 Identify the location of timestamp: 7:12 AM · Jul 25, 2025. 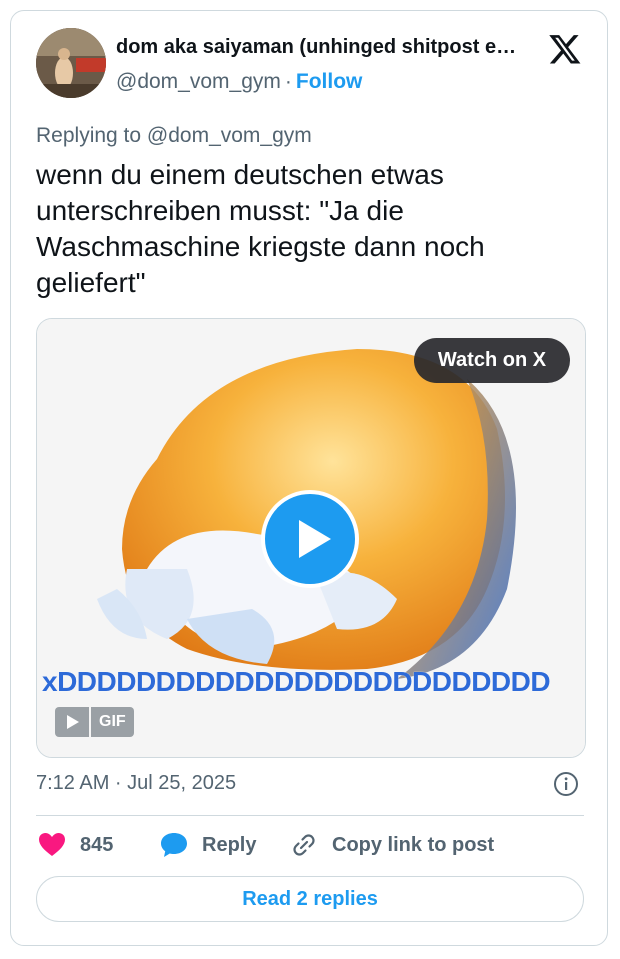
(136, 783).